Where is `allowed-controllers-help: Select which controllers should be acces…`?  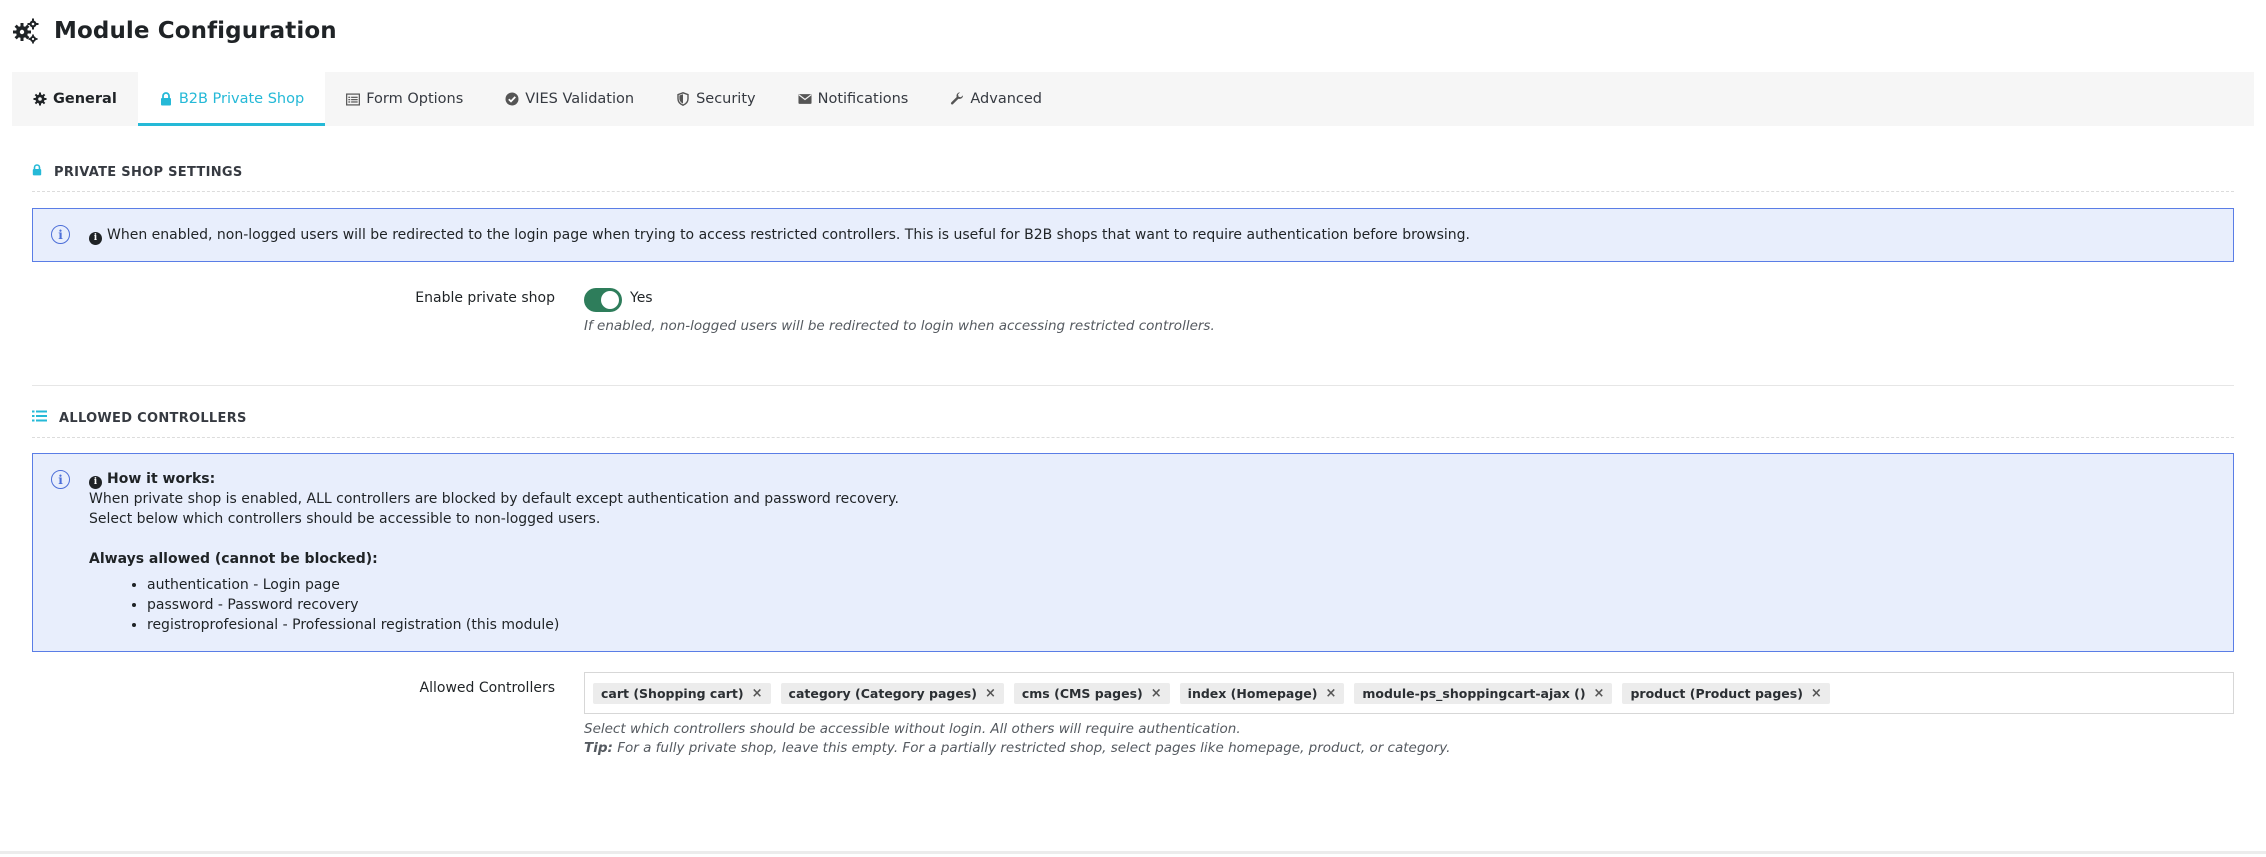
allowed-controllers-help: Select which controllers should be acces… is located at coordinates (912, 729).